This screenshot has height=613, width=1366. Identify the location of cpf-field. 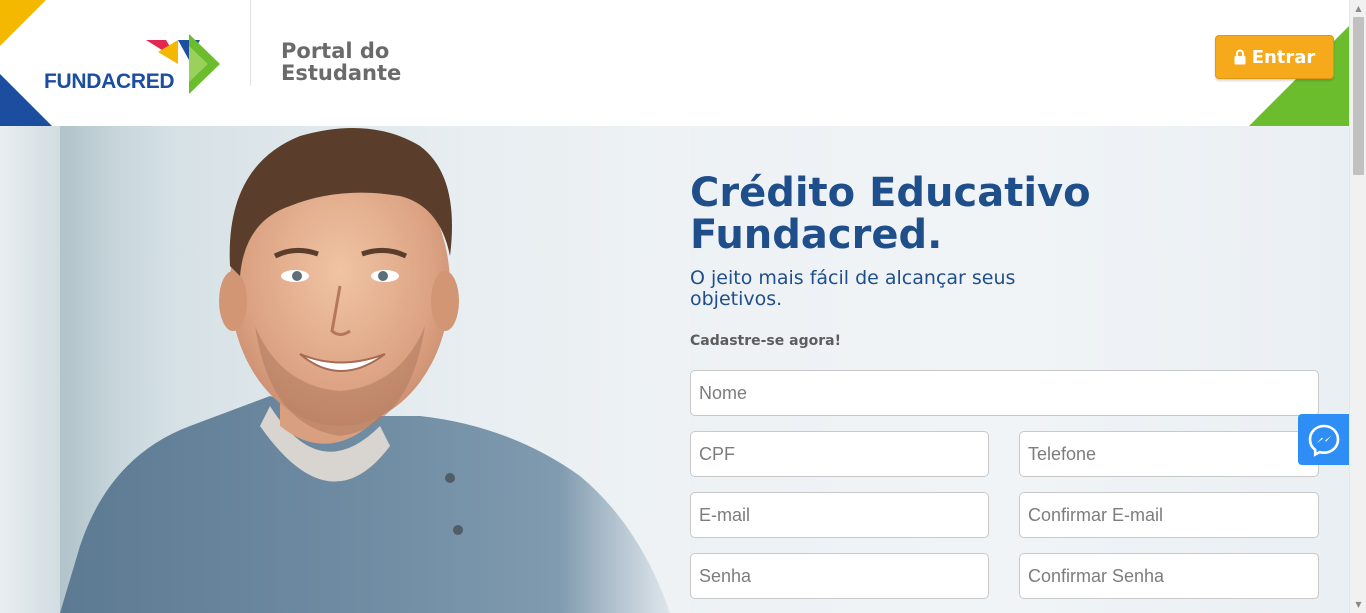
(839, 454).